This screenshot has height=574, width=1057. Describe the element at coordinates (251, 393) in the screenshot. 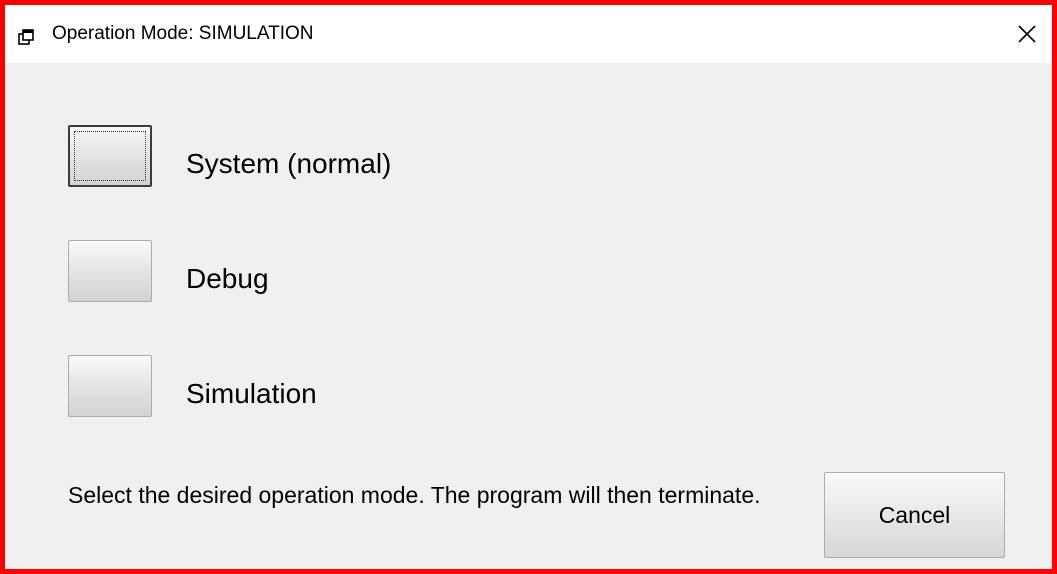

I see `simulation-label: Simulation` at that location.